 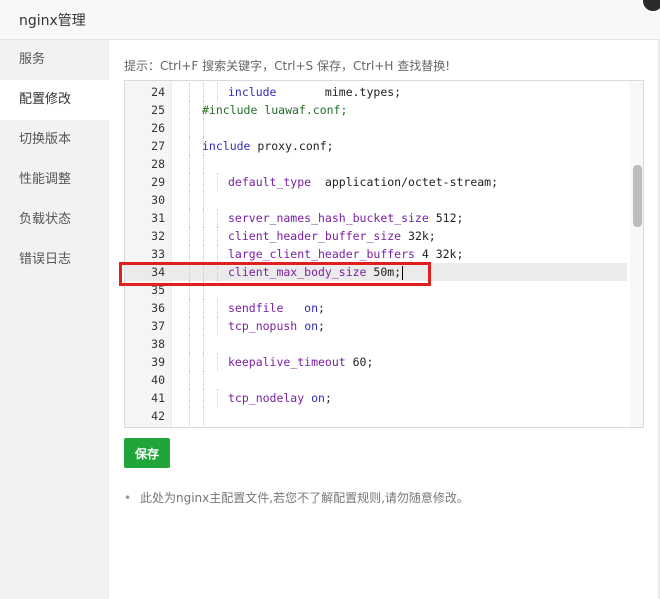 What do you see at coordinates (439, 254) in the screenshot?
I see `code-token: 4 32k;` at bounding box center [439, 254].